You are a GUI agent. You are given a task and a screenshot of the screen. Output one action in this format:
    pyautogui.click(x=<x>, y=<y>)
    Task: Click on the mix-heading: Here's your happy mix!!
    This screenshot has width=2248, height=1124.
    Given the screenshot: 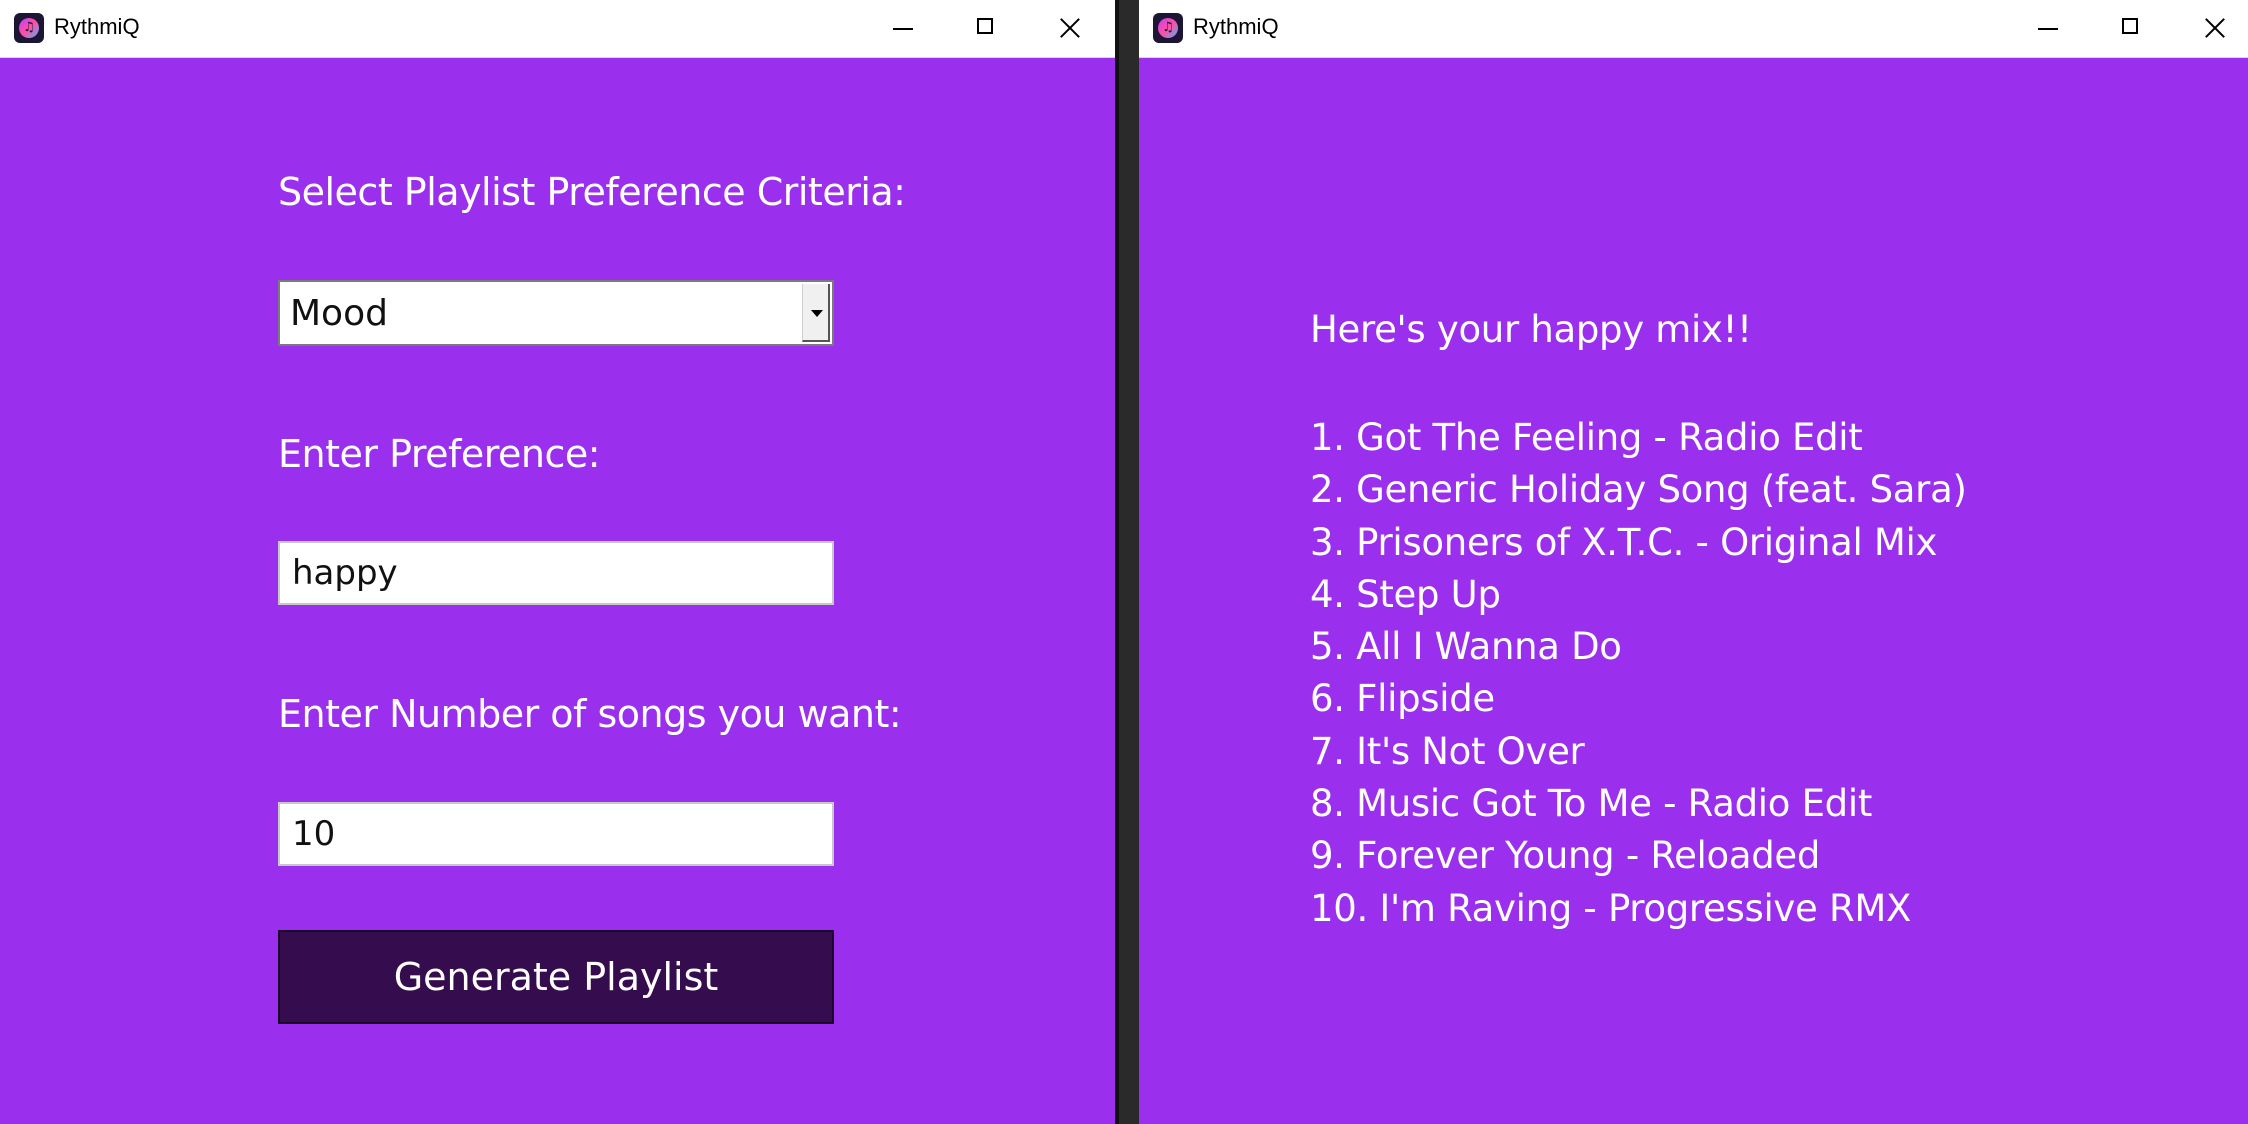 What is the action you would take?
    pyautogui.click(x=1531, y=329)
    